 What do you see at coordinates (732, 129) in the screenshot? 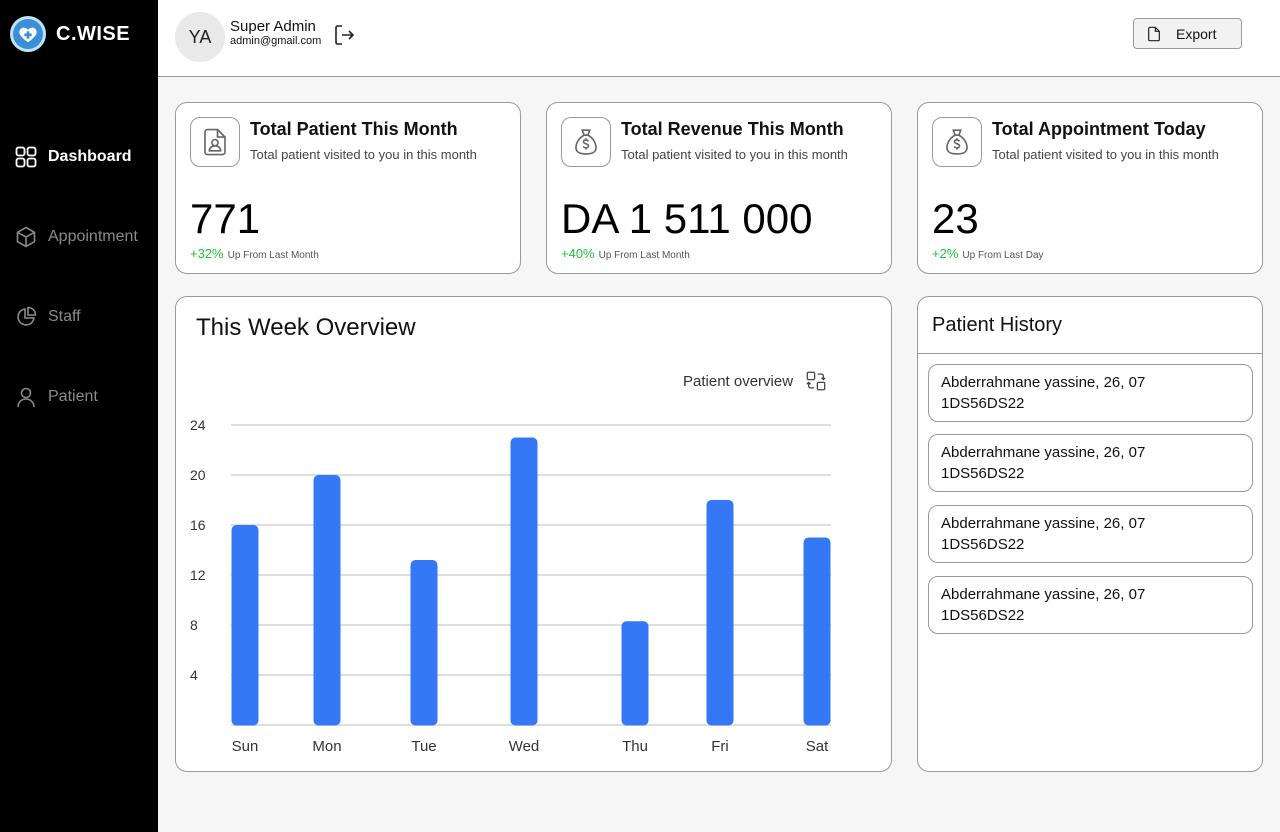
I see `stat-title: Total Revenue This Month` at bounding box center [732, 129].